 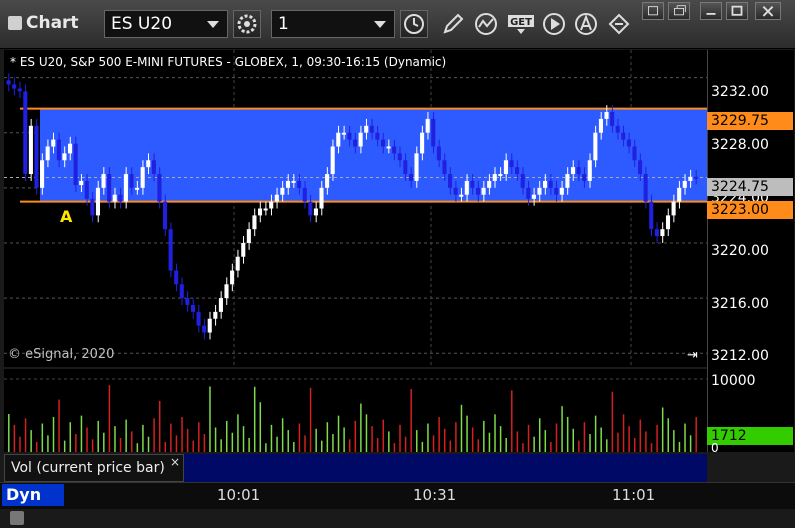 I want to click on annotation-label: A, so click(x=66, y=216).